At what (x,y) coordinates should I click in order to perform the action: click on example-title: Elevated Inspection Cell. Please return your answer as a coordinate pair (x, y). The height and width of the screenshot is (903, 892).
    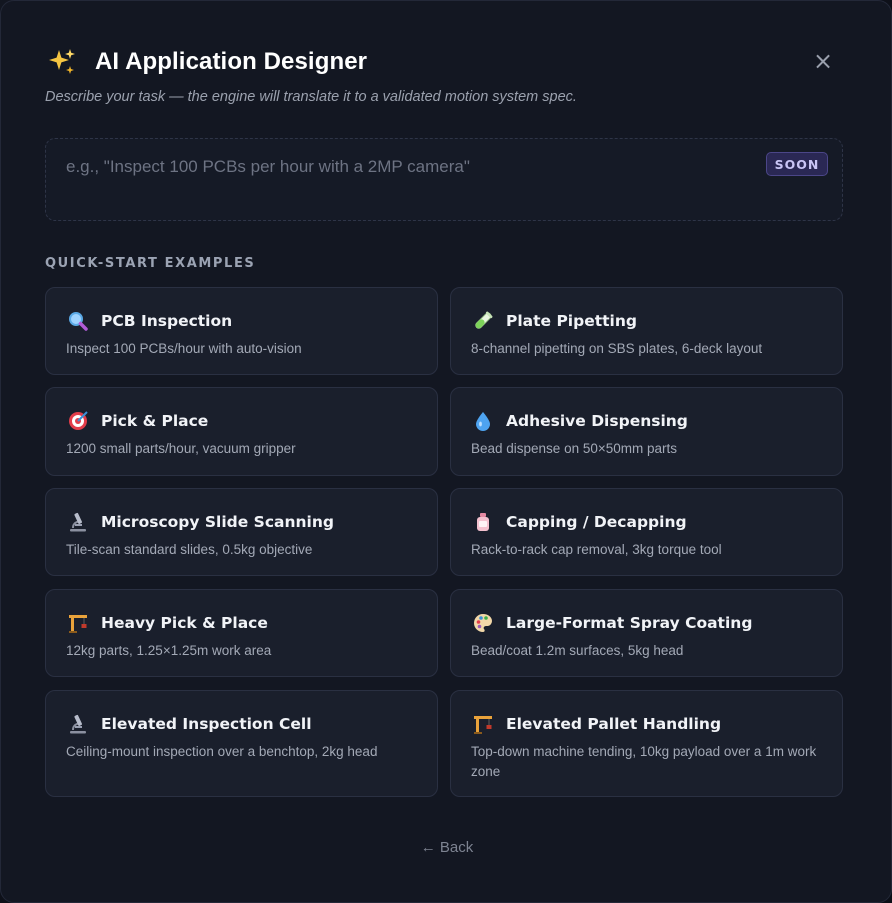
    Looking at the image, I should click on (206, 724).